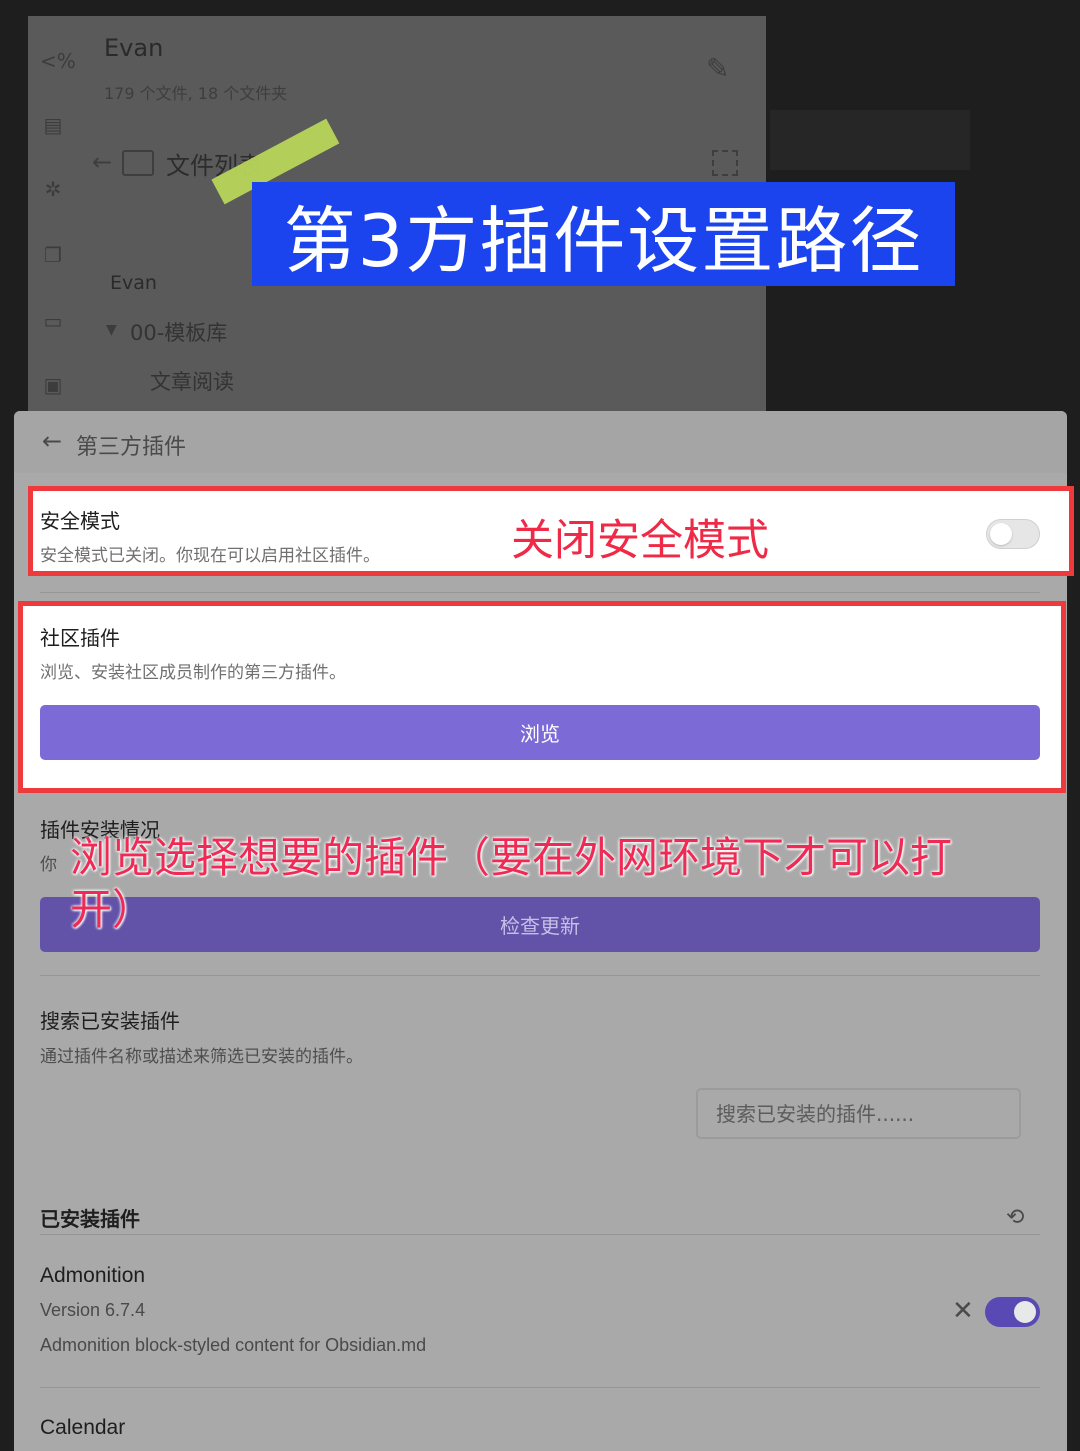 The width and height of the screenshot is (1080, 1451). I want to click on vault-meta: 179 个文件, 18 个文件夹, so click(196, 93).